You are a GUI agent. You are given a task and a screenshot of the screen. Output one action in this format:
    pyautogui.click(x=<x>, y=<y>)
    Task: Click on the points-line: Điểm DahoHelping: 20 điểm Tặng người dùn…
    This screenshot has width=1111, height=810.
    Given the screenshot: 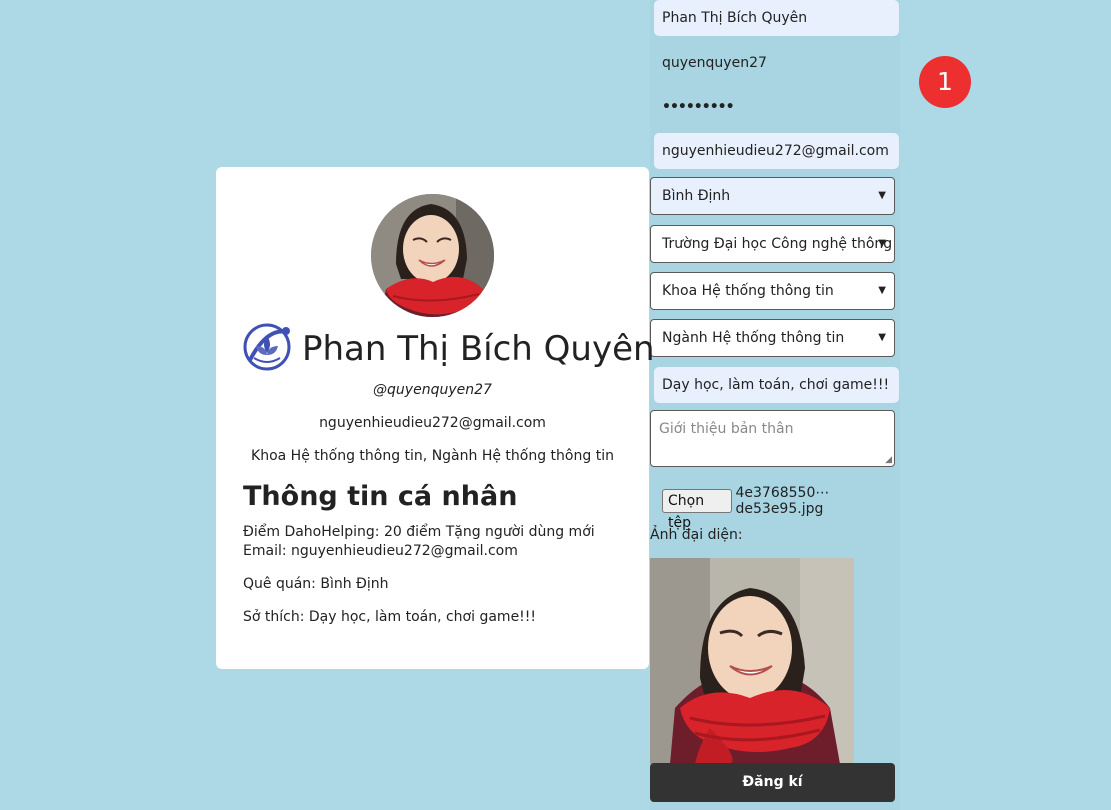 What is the action you would take?
    pyautogui.click(x=419, y=532)
    